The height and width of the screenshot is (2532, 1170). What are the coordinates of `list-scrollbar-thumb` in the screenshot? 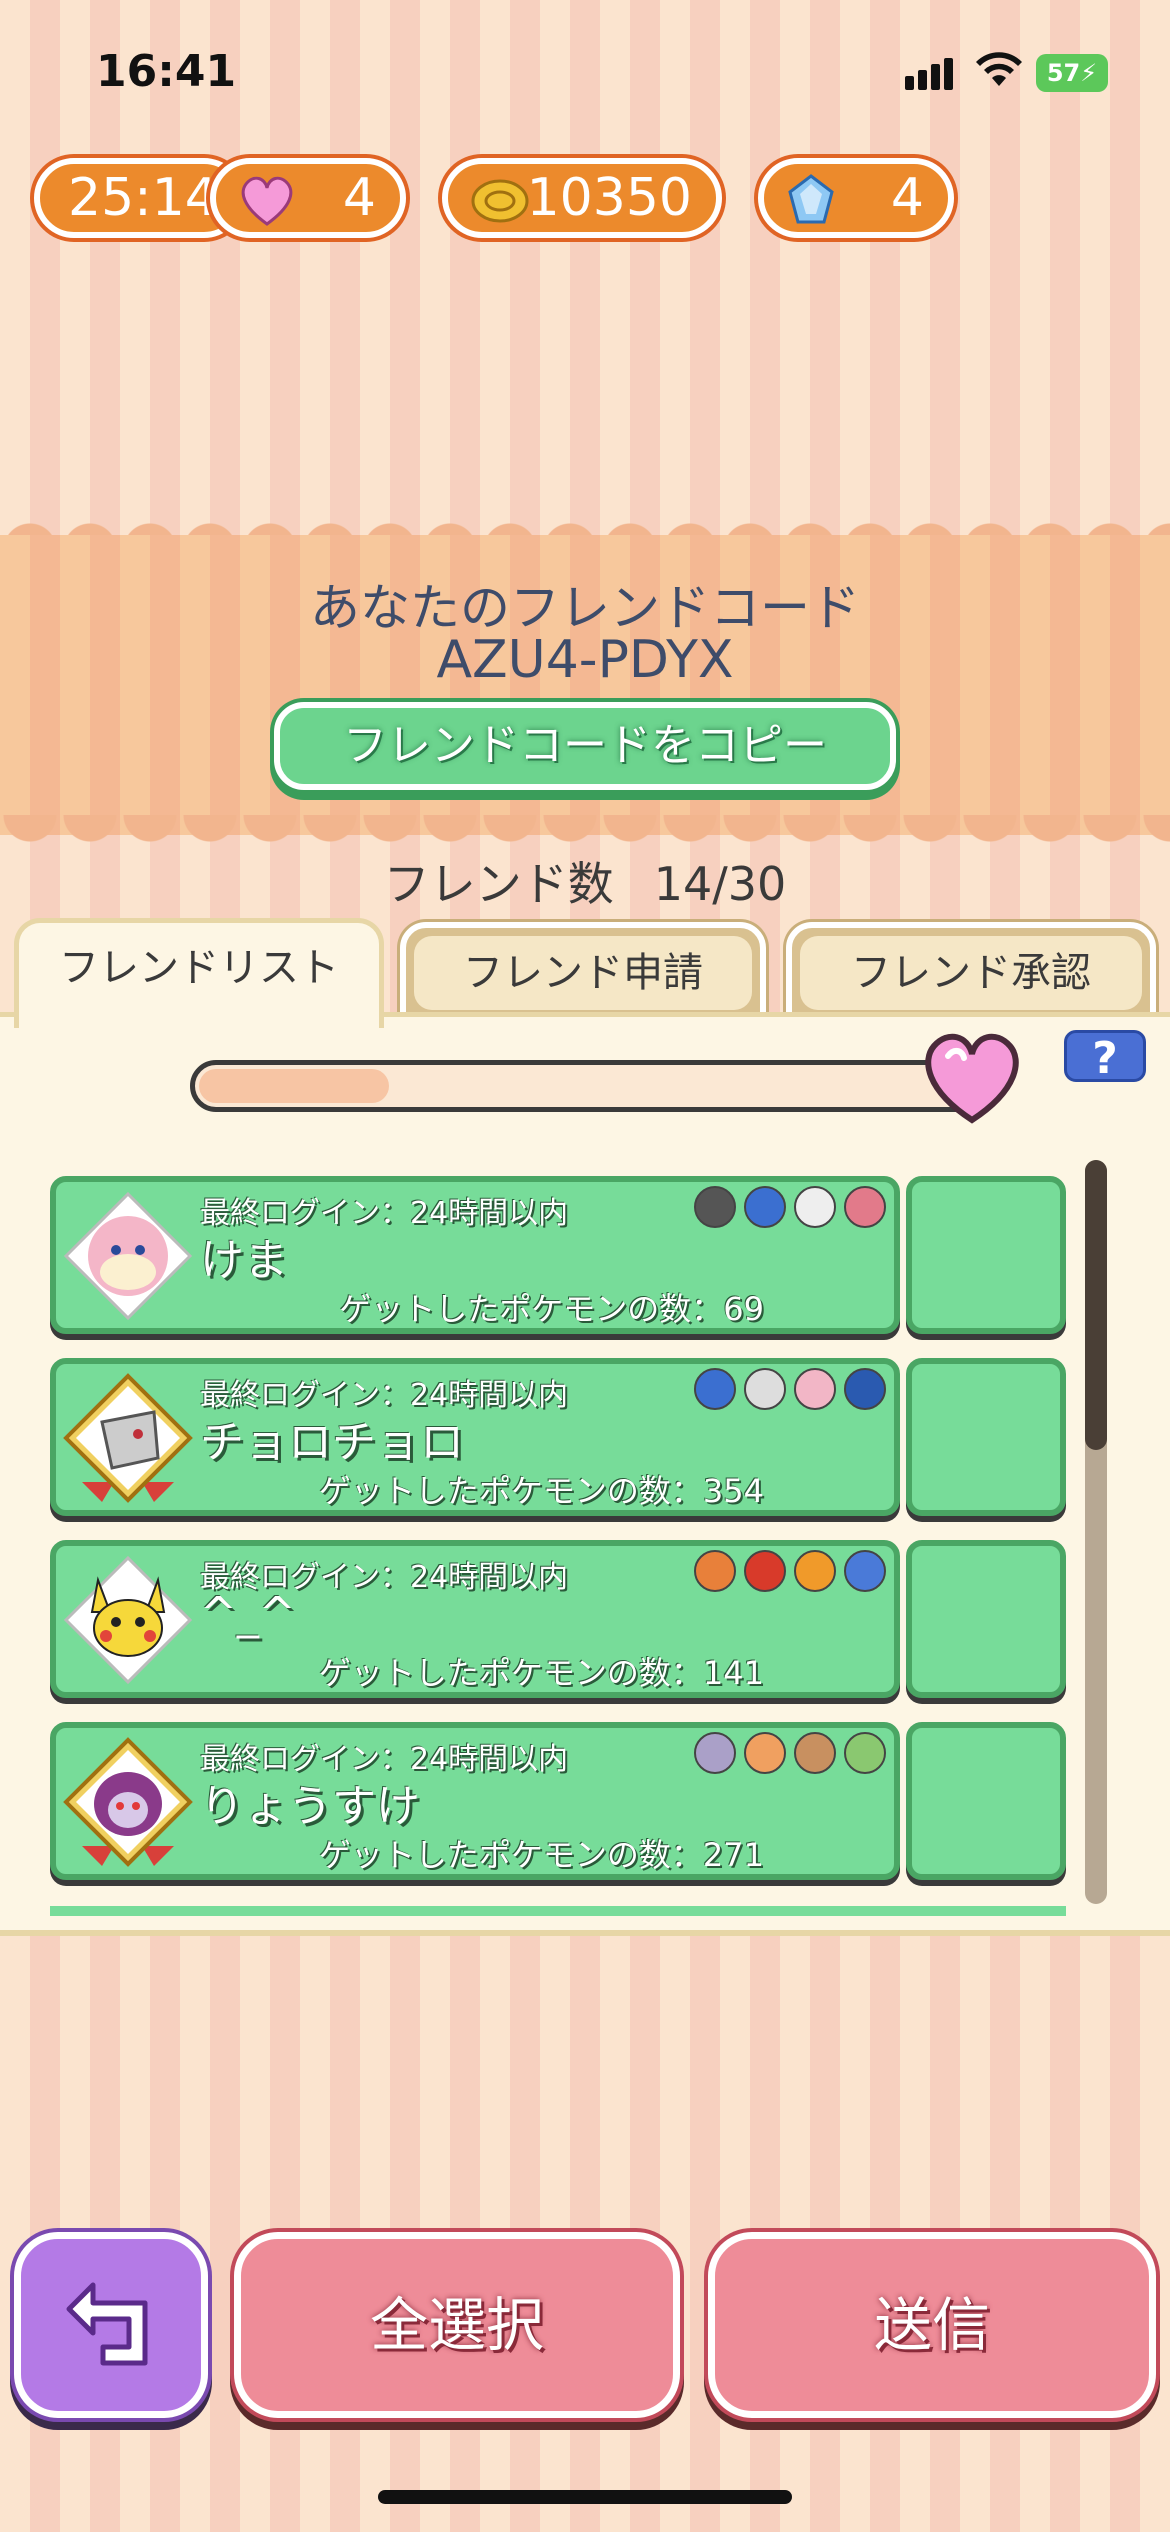 It's located at (1096, 1305).